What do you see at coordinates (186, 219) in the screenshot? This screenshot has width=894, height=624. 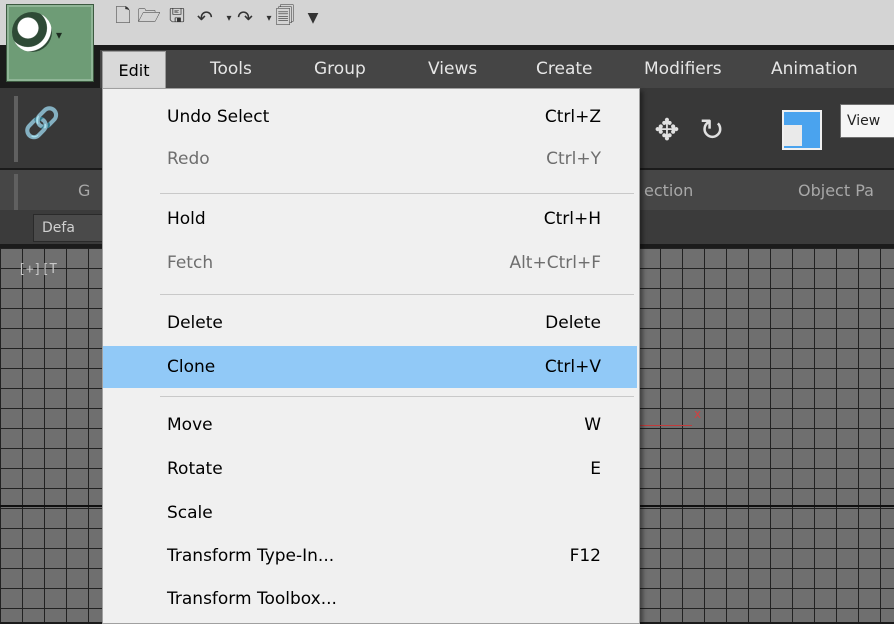 I see `menu-item-label: Hold` at bounding box center [186, 219].